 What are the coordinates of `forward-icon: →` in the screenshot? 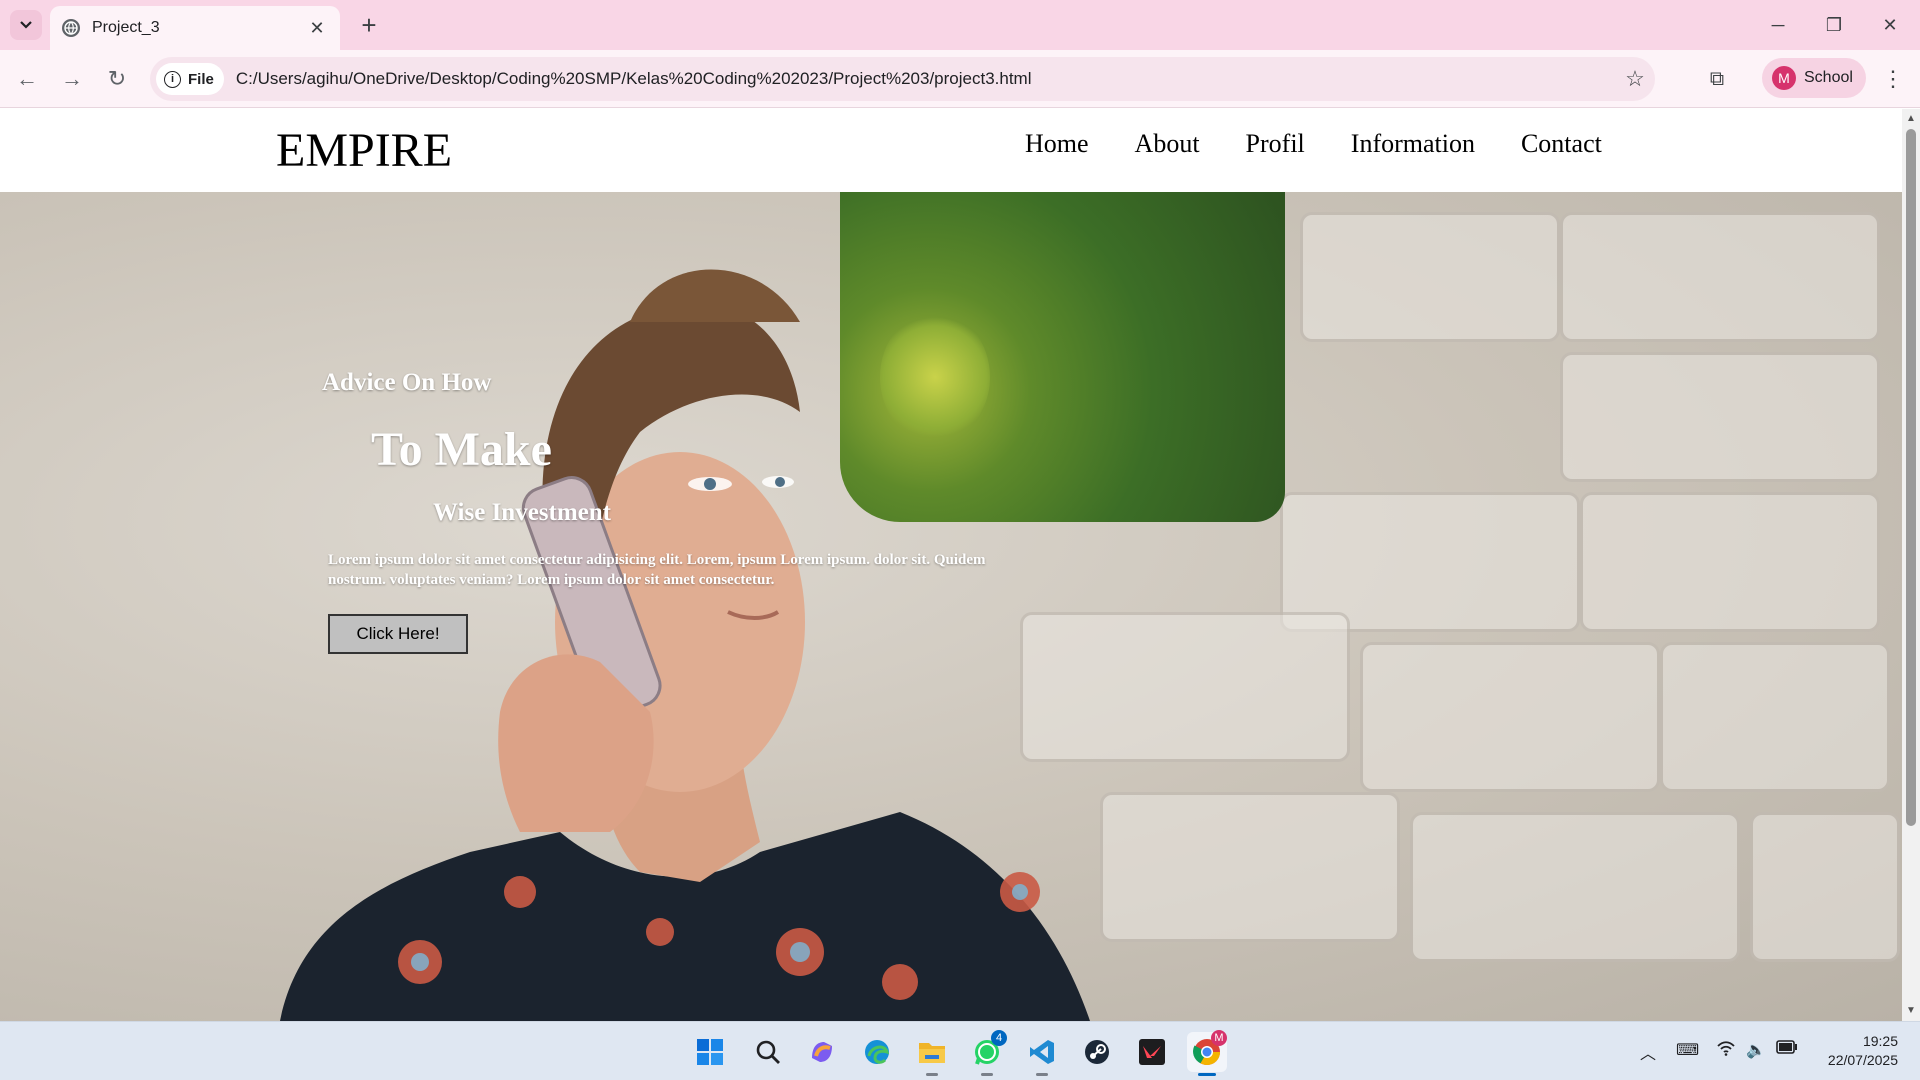 It's located at (72, 79).